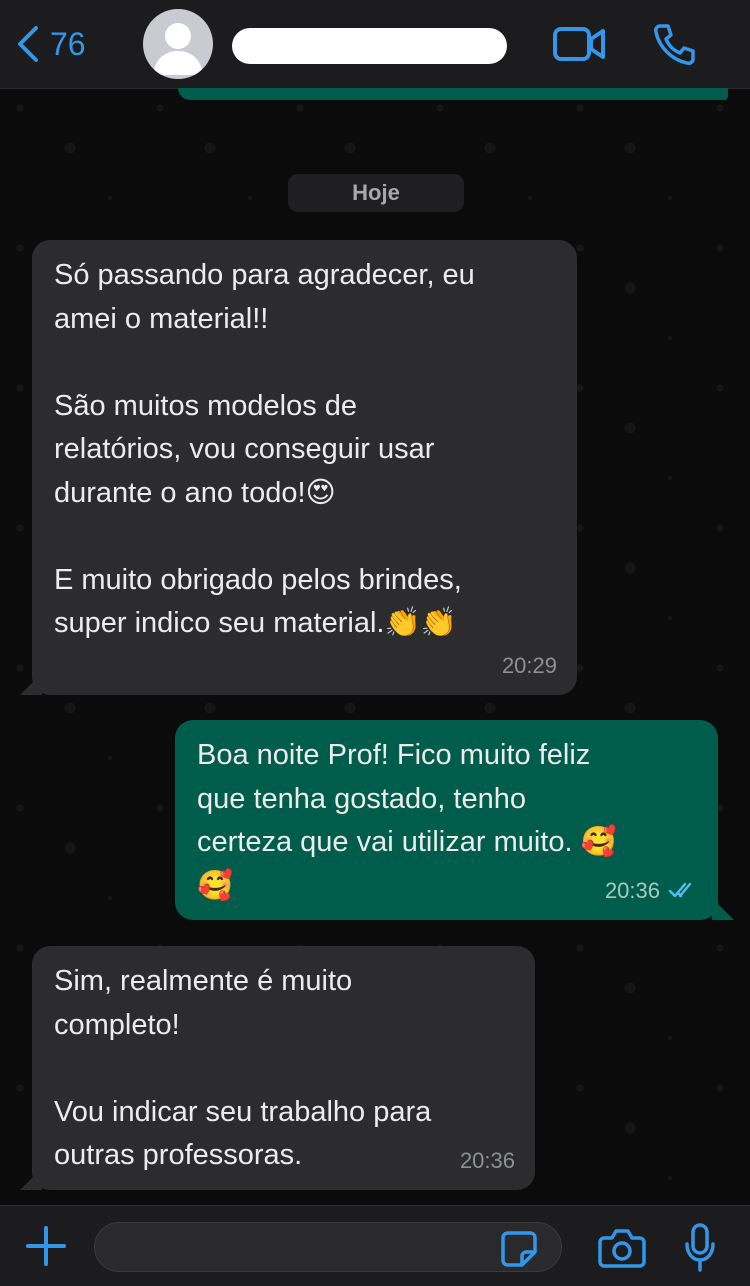 This screenshot has height=1286, width=750. Describe the element at coordinates (328, 1247) in the screenshot. I see `message-input` at that location.